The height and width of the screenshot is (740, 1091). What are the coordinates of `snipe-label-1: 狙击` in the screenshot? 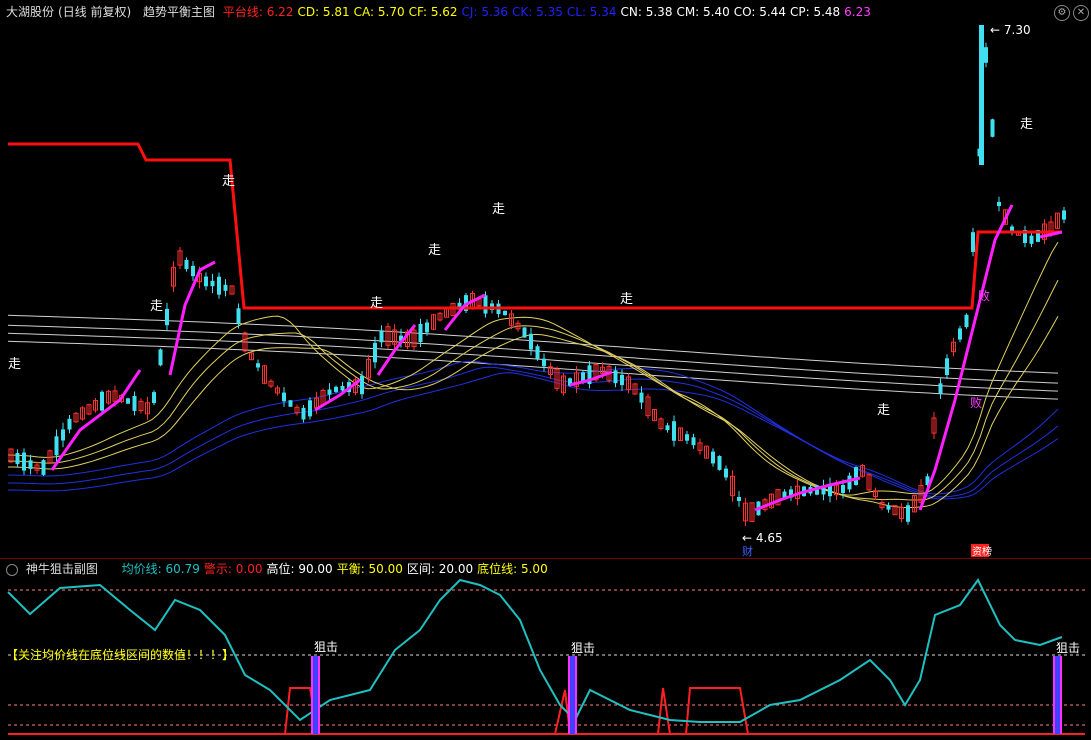 It's located at (583, 648).